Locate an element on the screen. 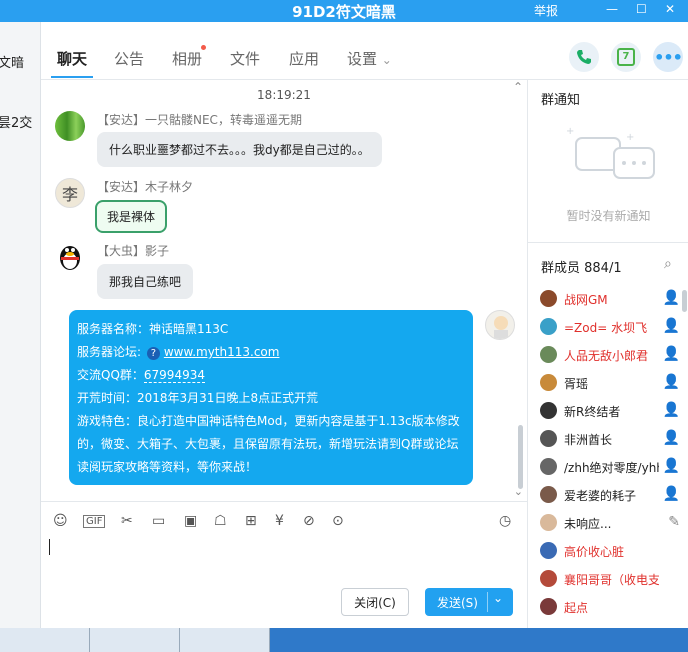 The width and height of the screenshot is (688, 652). member-name: 人品无敌小郎君 is located at coordinates (611, 355).